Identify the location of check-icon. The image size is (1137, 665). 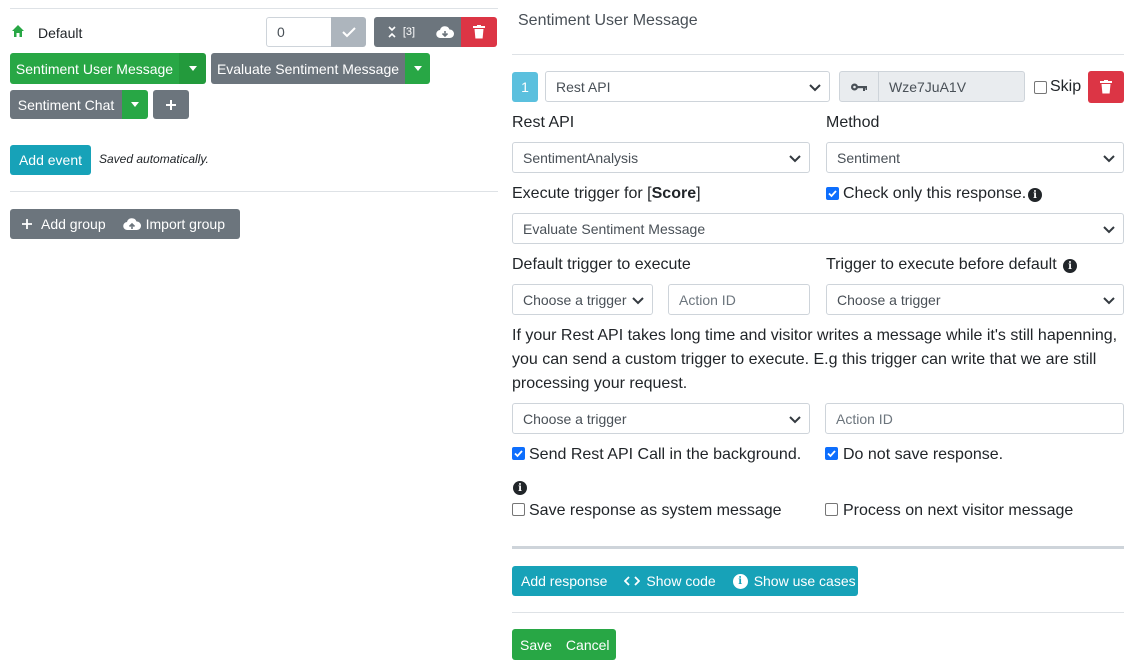
(348, 32).